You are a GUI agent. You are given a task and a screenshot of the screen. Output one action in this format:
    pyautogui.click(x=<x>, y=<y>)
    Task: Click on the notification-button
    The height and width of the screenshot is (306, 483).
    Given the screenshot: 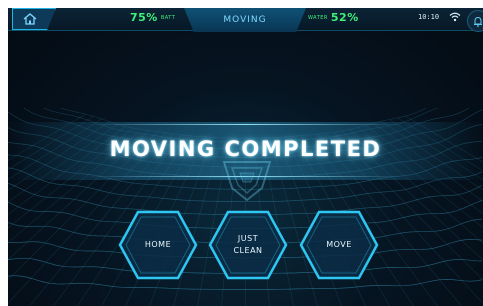 What is the action you would take?
    pyautogui.click(x=475, y=21)
    